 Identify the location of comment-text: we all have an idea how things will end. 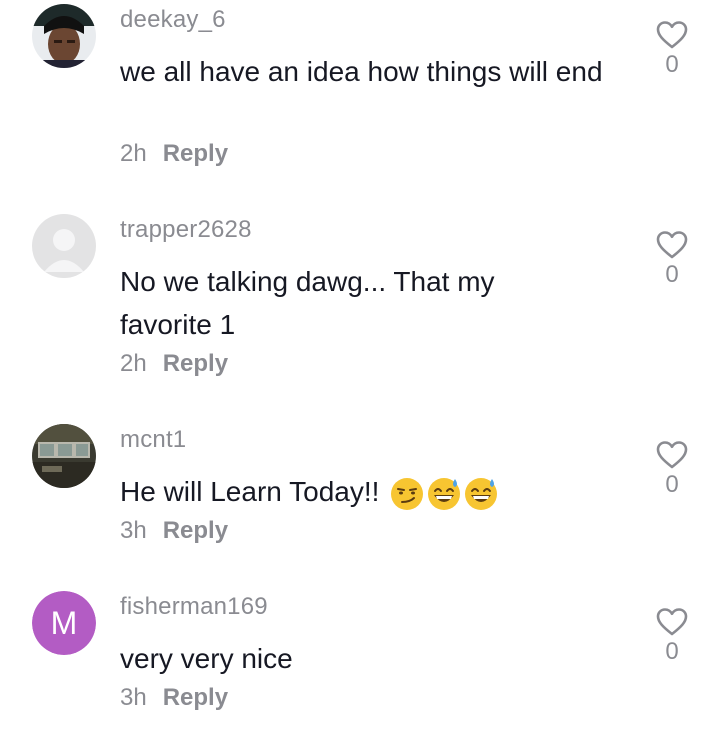
(361, 71).